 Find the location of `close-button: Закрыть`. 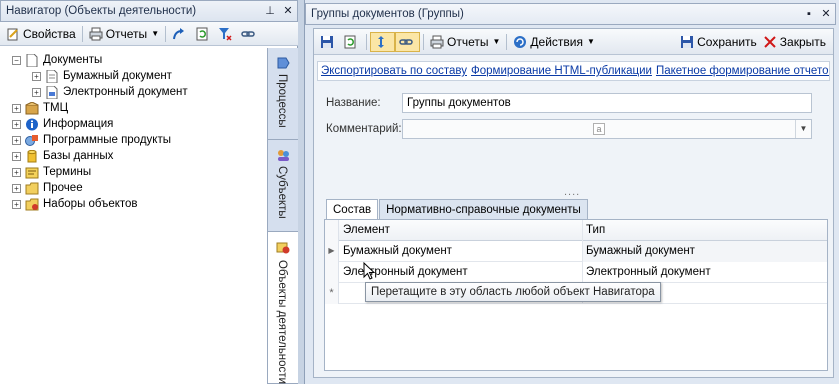

close-button: Закрыть is located at coordinates (794, 42).